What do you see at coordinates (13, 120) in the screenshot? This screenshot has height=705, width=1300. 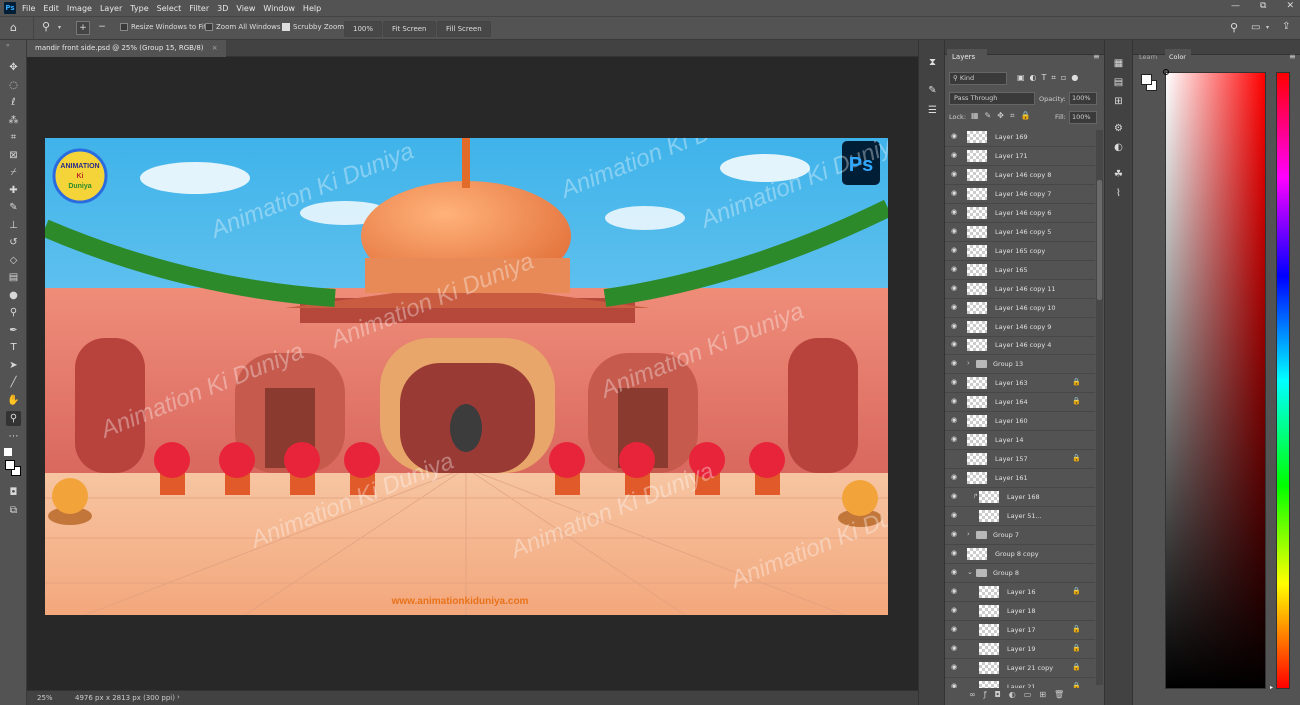 I see `magic-wand-tool-icon: ⁂` at bounding box center [13, 120].